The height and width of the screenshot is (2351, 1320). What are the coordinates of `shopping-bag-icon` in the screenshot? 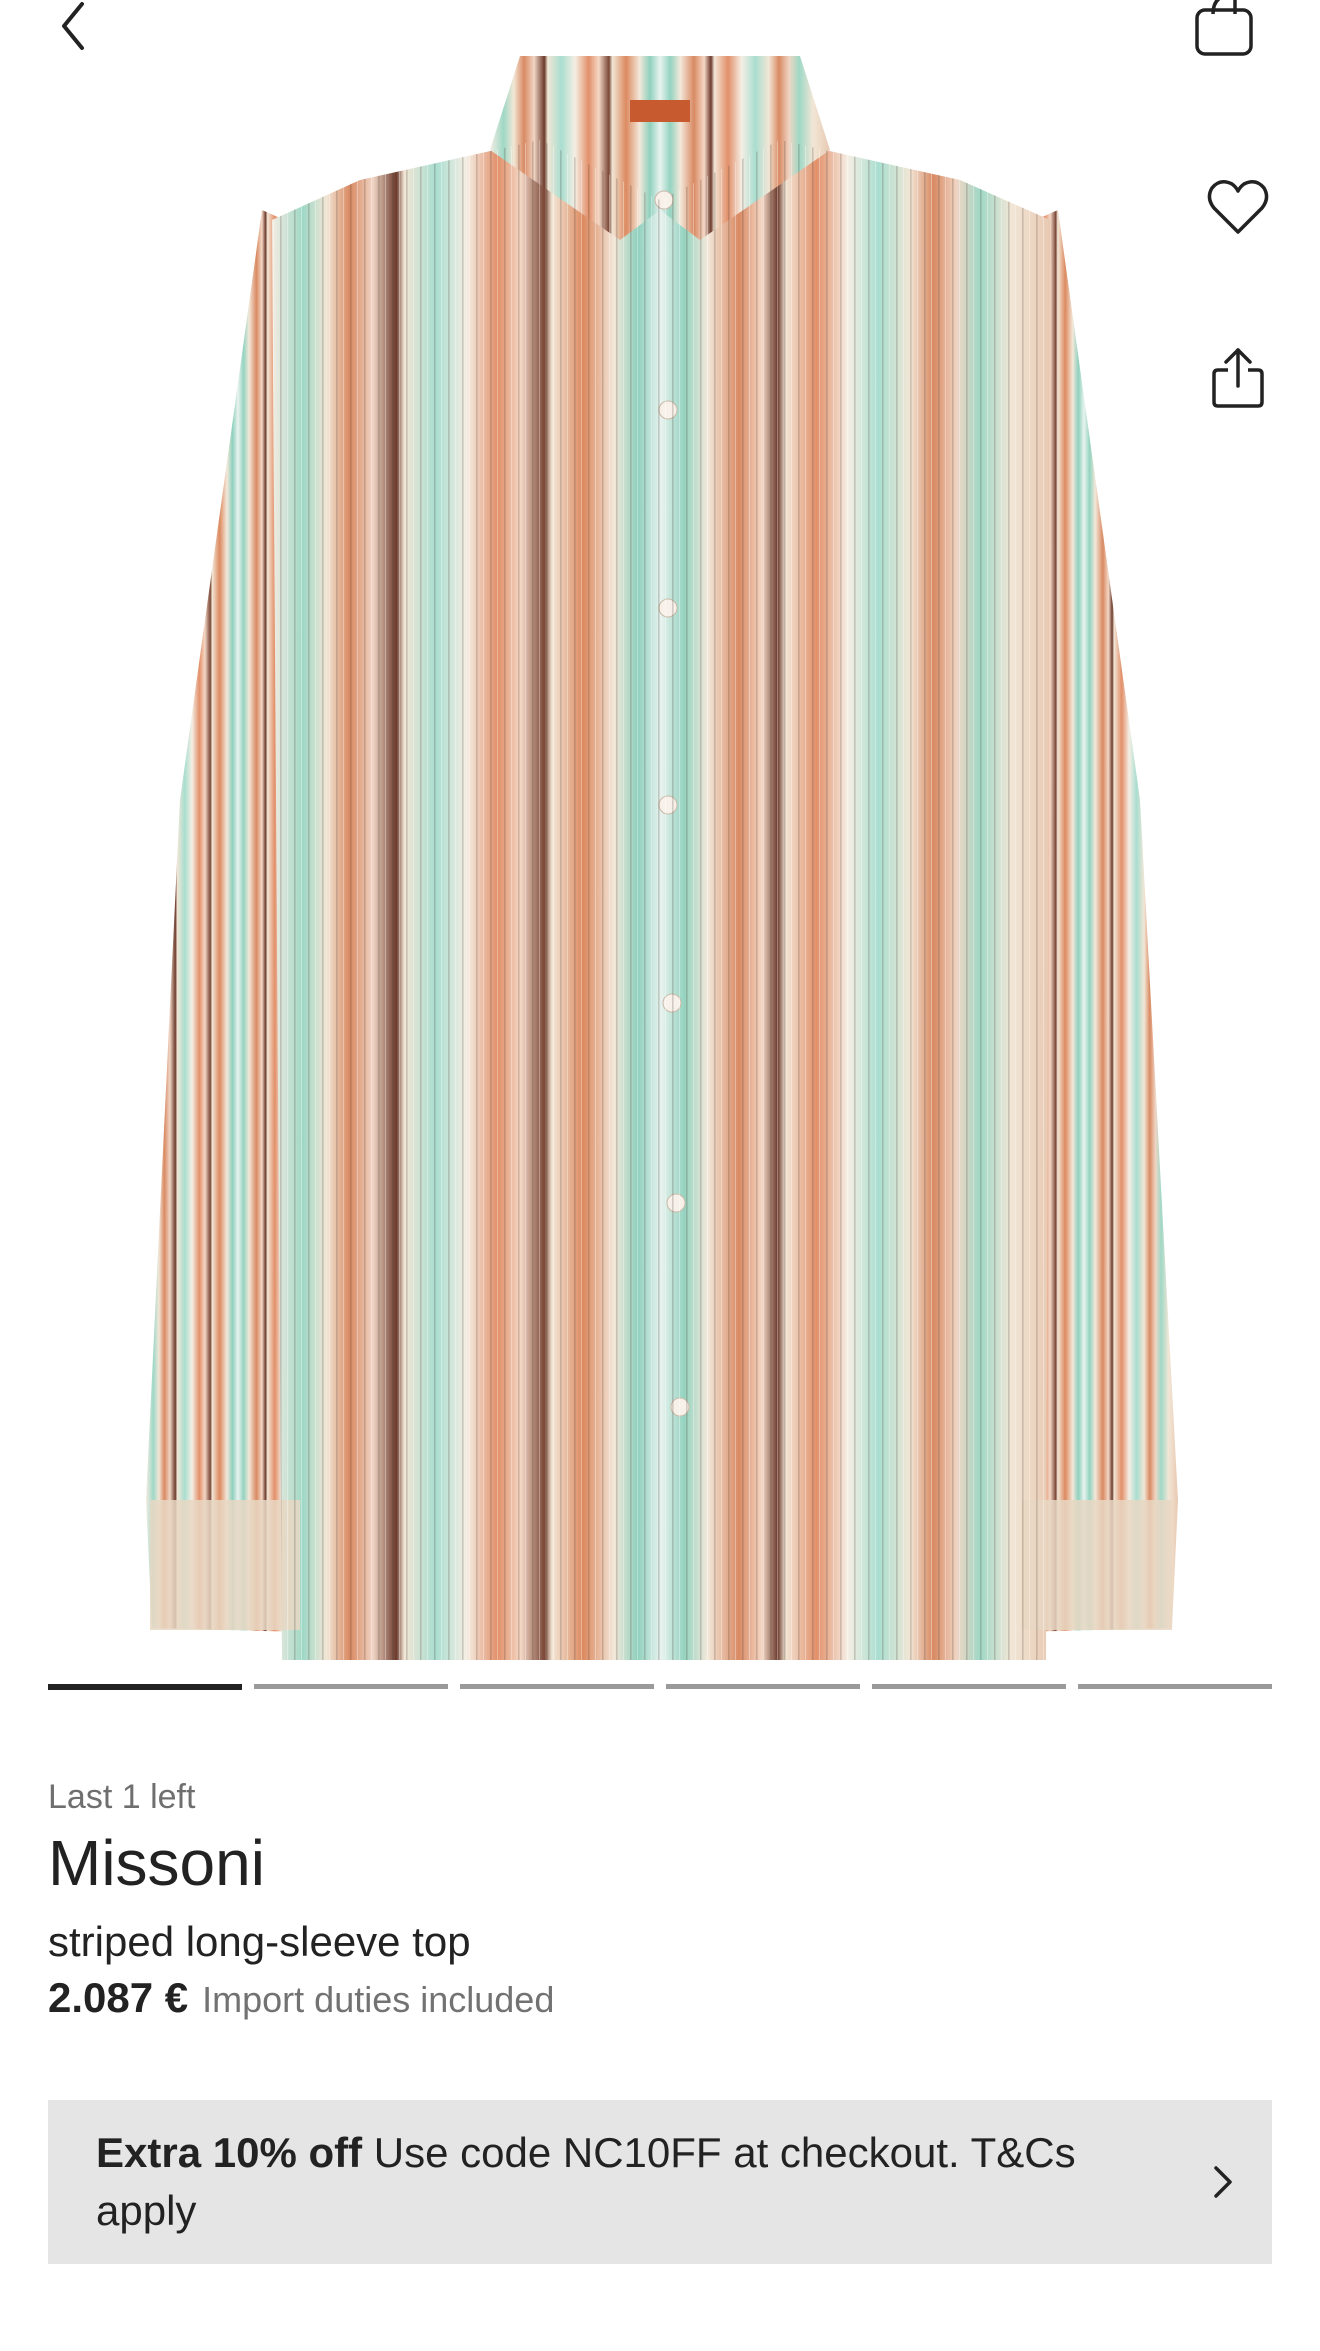 It's located at (1224, 28).